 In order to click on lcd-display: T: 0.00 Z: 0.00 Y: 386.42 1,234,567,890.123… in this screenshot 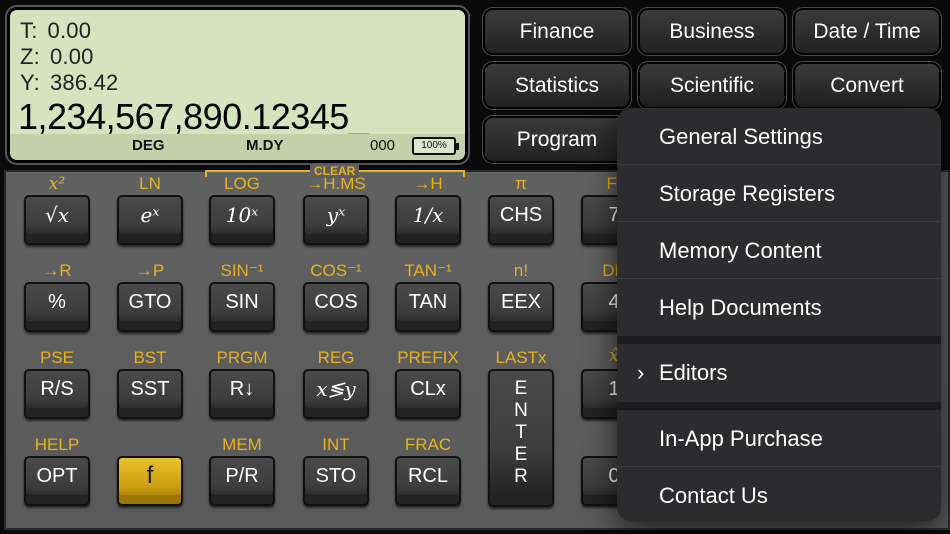, I will do `click(237, 85)`.